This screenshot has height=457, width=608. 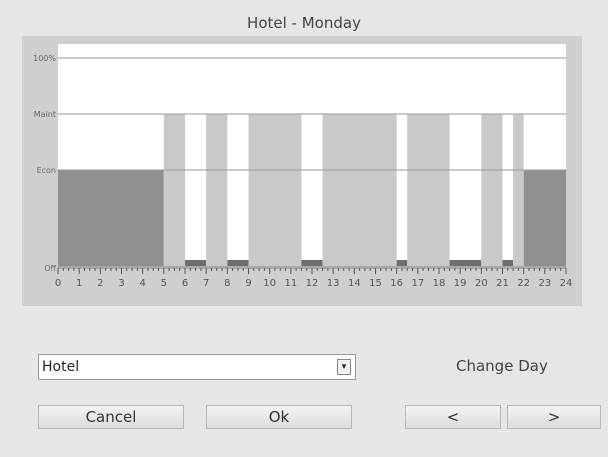 I want to click on x-tick-label: 17, so click(x=417, y=283).